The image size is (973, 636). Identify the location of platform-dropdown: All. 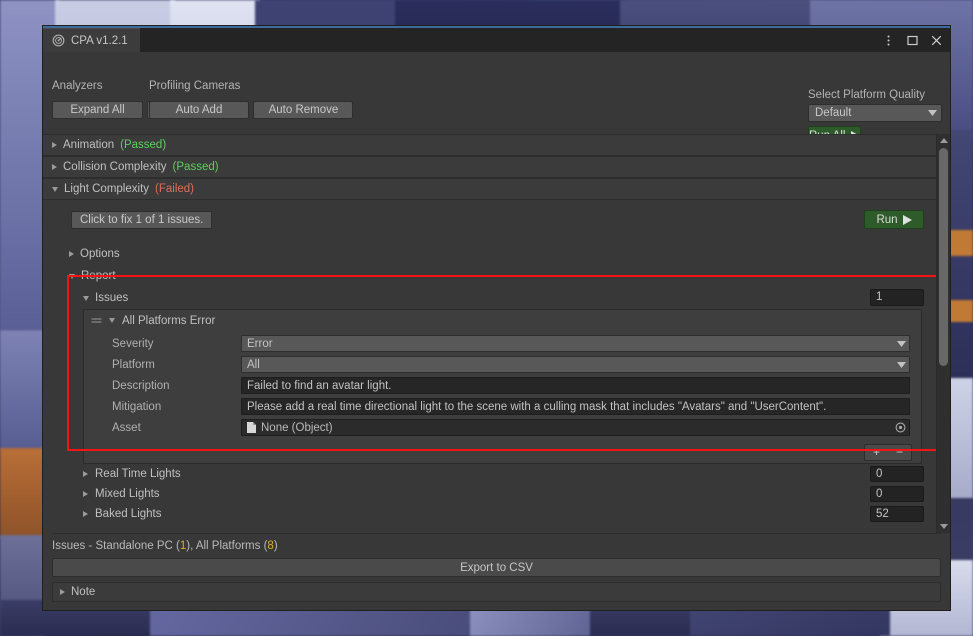
(575, 364).